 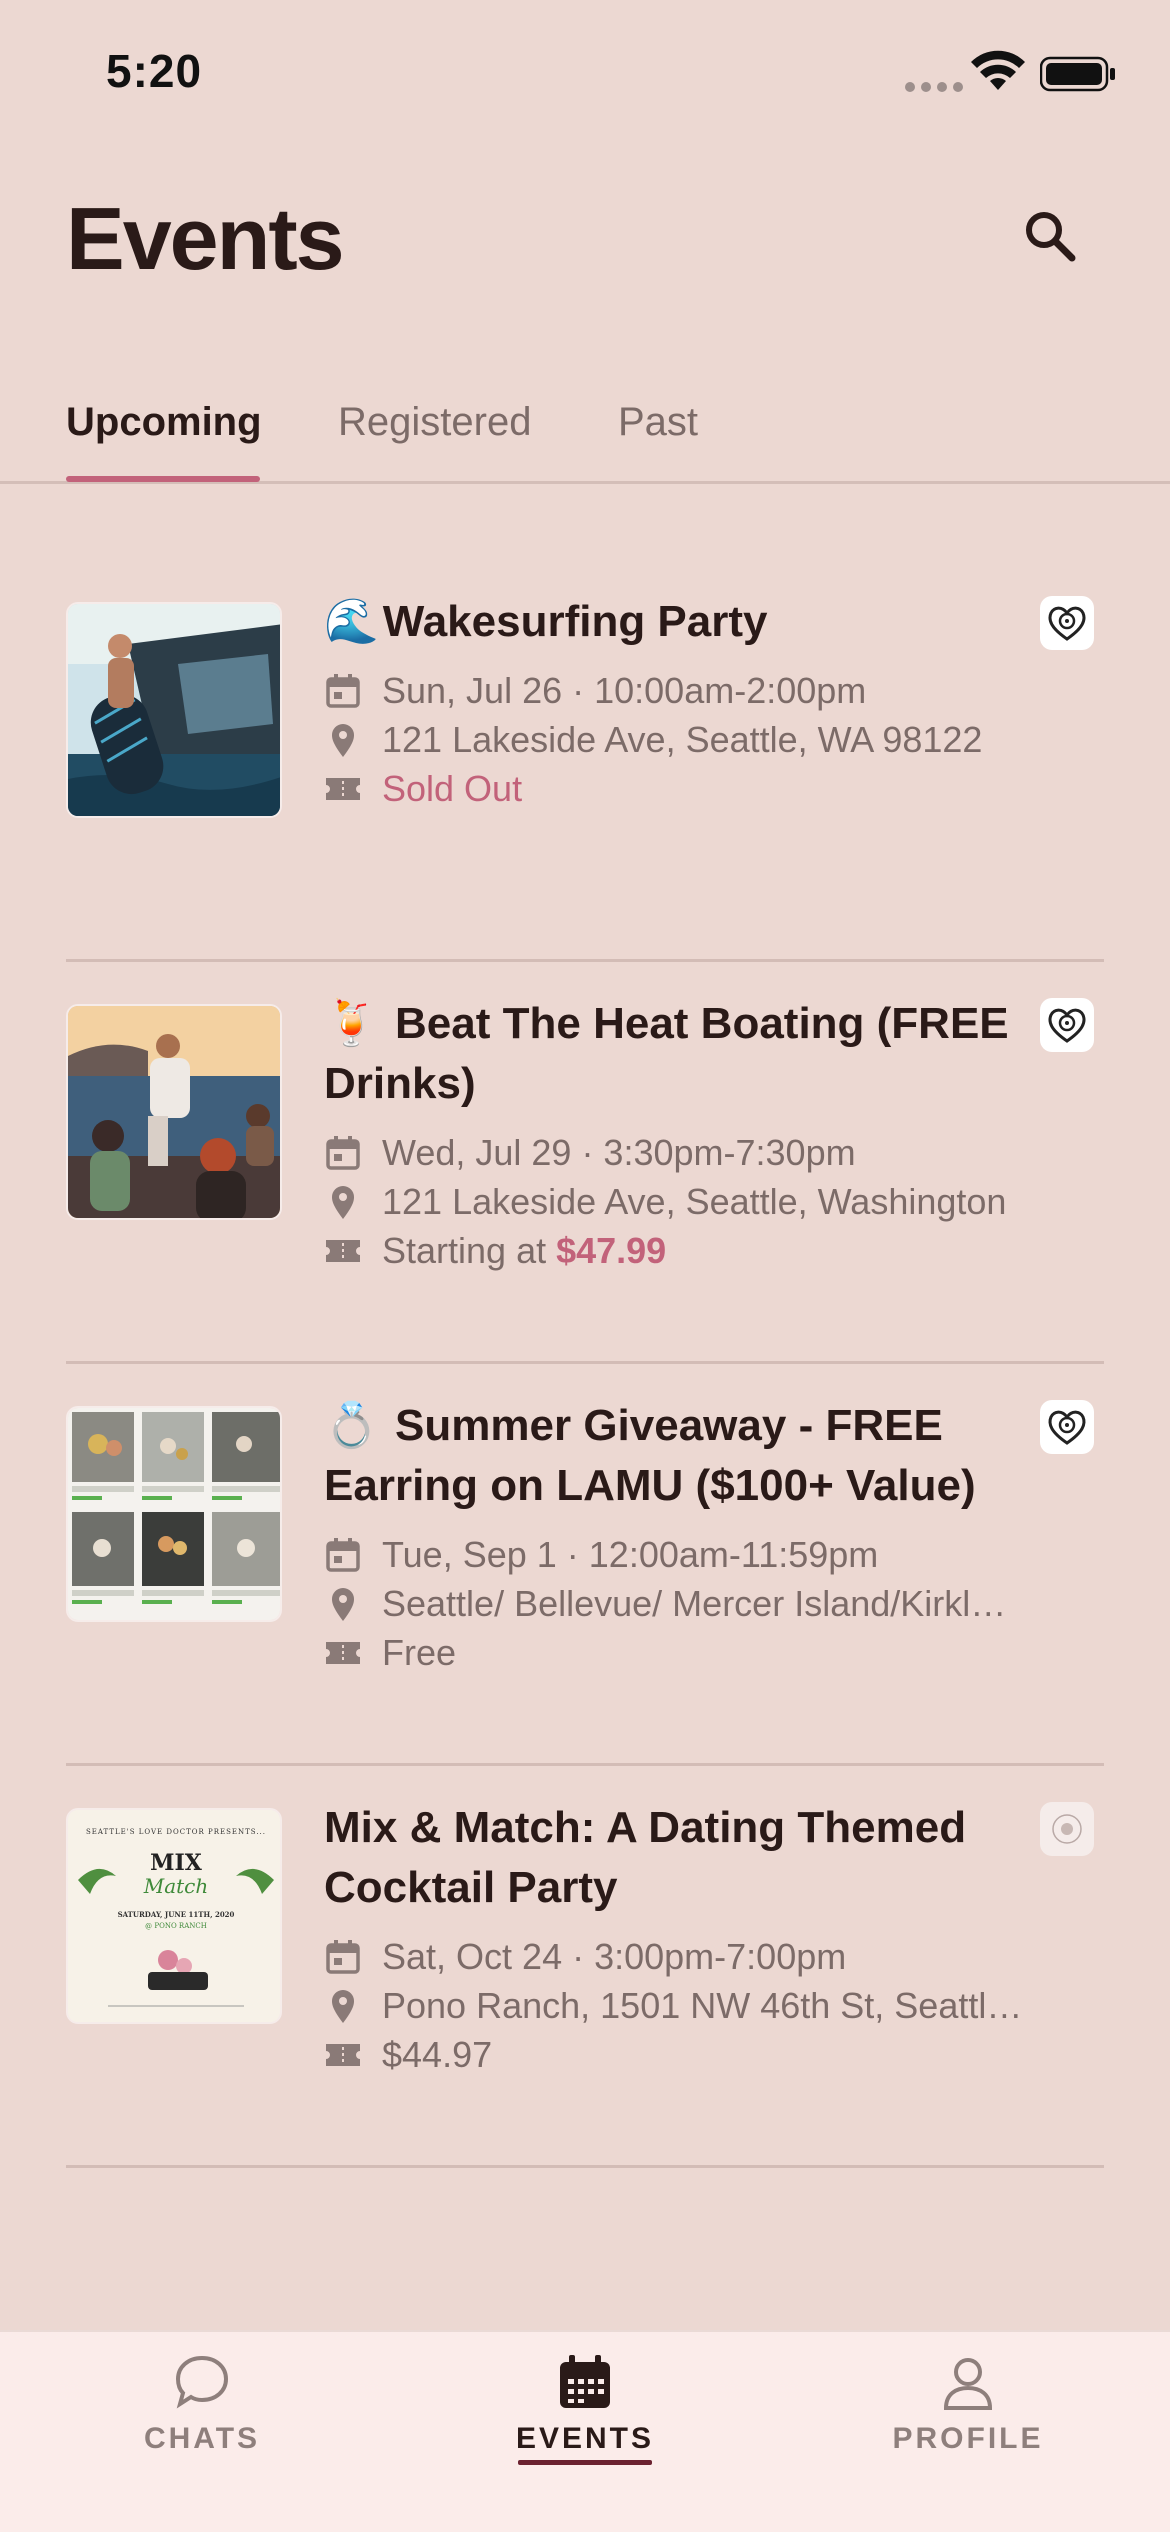 What do you see at coordinates (630, 1554) in the screenshot?
I see `event-date: Tue, Sep 1 · 12:00am-11:59pm` at bounding box center [630, 1554].